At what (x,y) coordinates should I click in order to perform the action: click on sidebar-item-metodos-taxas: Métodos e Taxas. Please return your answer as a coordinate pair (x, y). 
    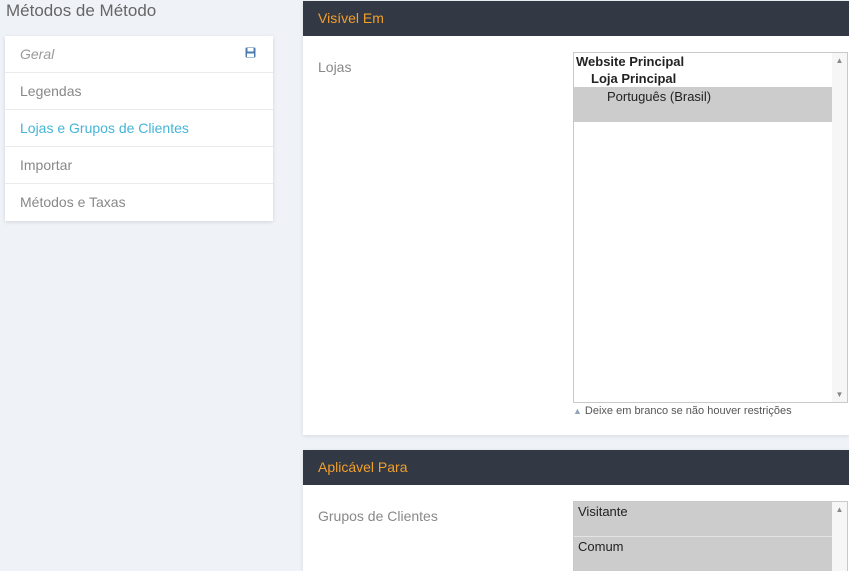
    Looking at the image, I should click on (139, 202).